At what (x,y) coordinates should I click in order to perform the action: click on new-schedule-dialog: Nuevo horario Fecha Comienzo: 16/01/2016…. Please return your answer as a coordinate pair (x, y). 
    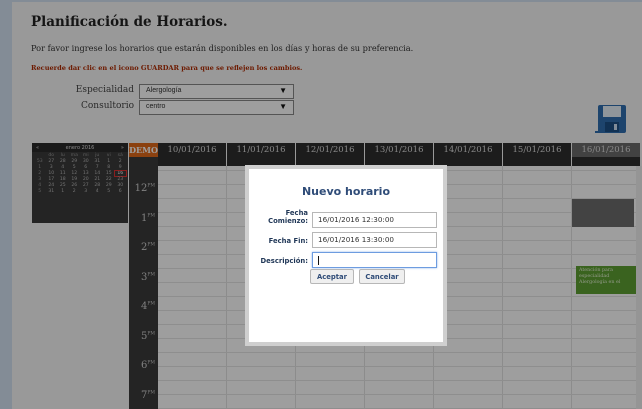
    Looking at the image, I should click on (346, 255).